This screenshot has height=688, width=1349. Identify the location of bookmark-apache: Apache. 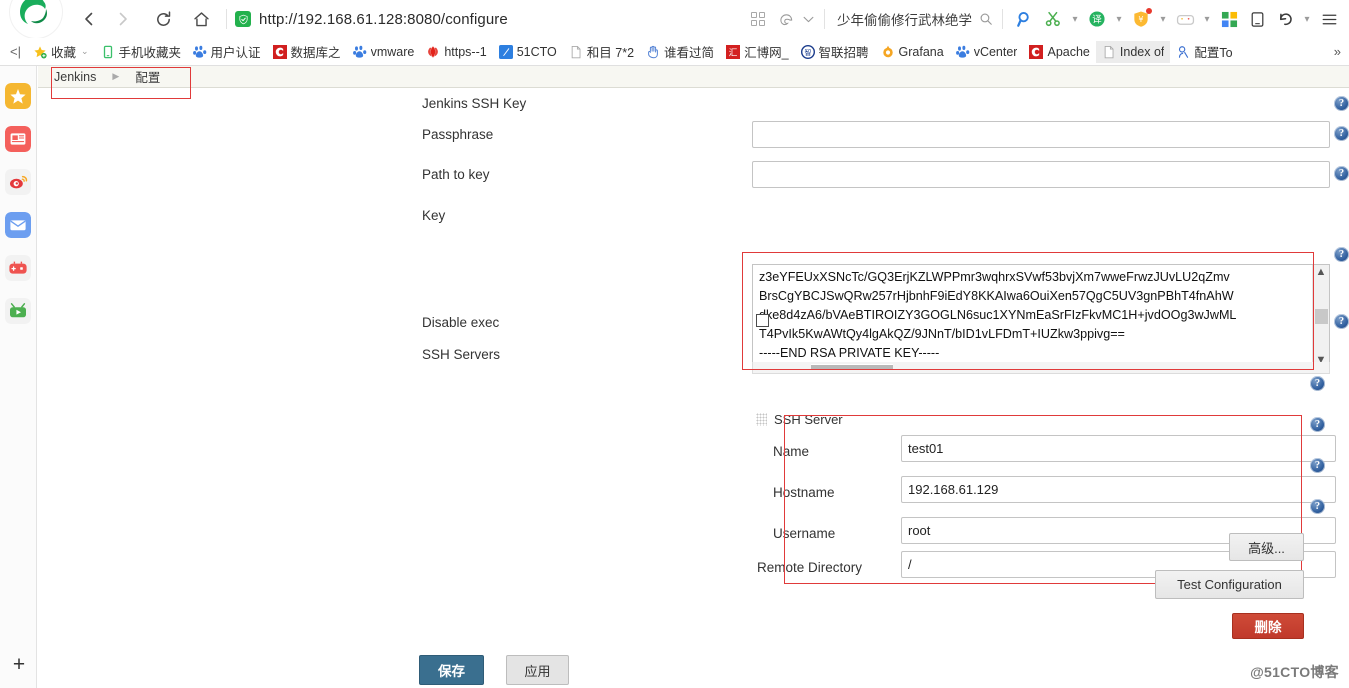
(1059, 52).